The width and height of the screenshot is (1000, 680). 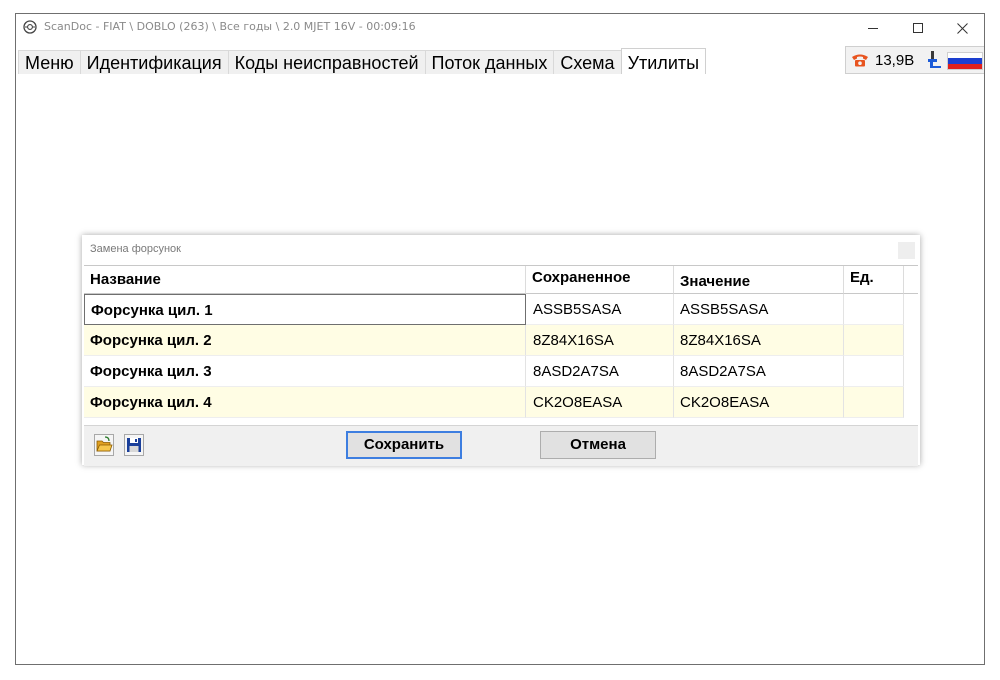 I want to click on open-file-button, so click(x=104, y=445).